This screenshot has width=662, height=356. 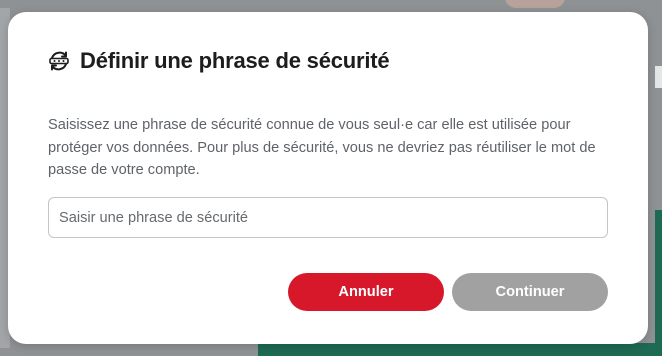 What do you see at coordinates (328, 217) in the screenshot?
I see `security-phrase-input` at bounding box center [328, 217].